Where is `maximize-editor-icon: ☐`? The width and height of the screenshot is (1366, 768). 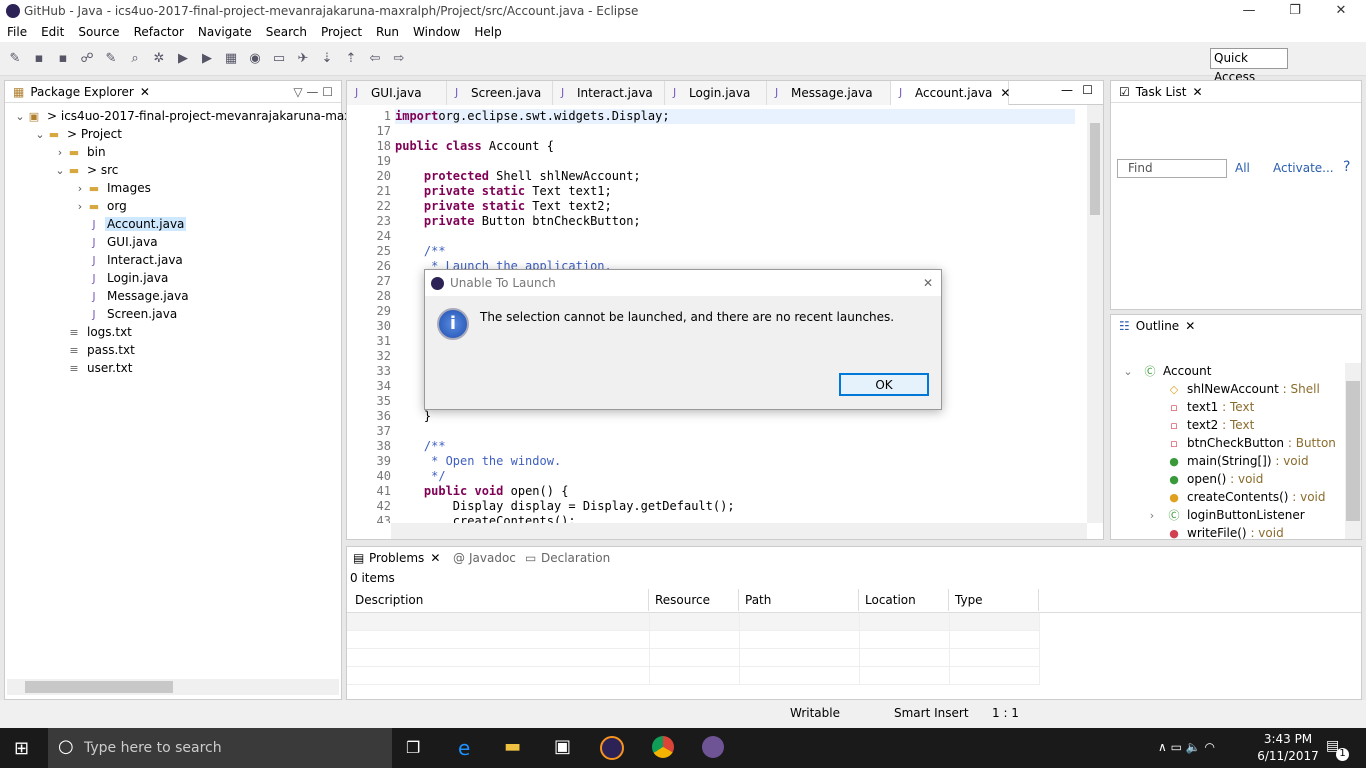 maximize-editor-icon: ☐ is located at coordinates (1087, 90).